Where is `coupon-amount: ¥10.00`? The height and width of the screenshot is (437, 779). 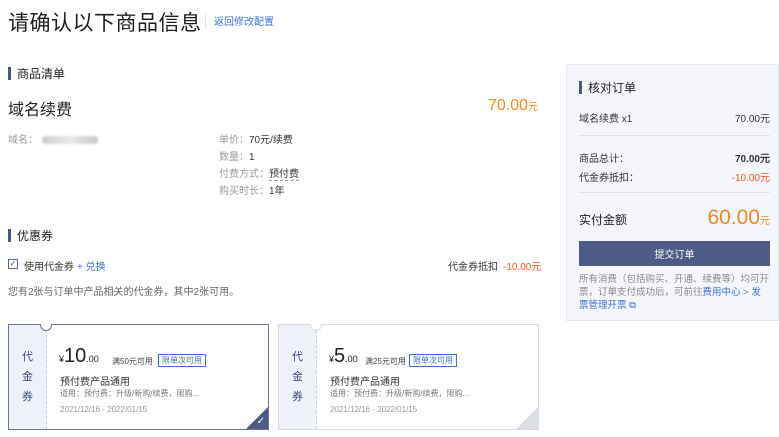
coupon-amount: ¥10.00 is located at coordinates (79, 356).